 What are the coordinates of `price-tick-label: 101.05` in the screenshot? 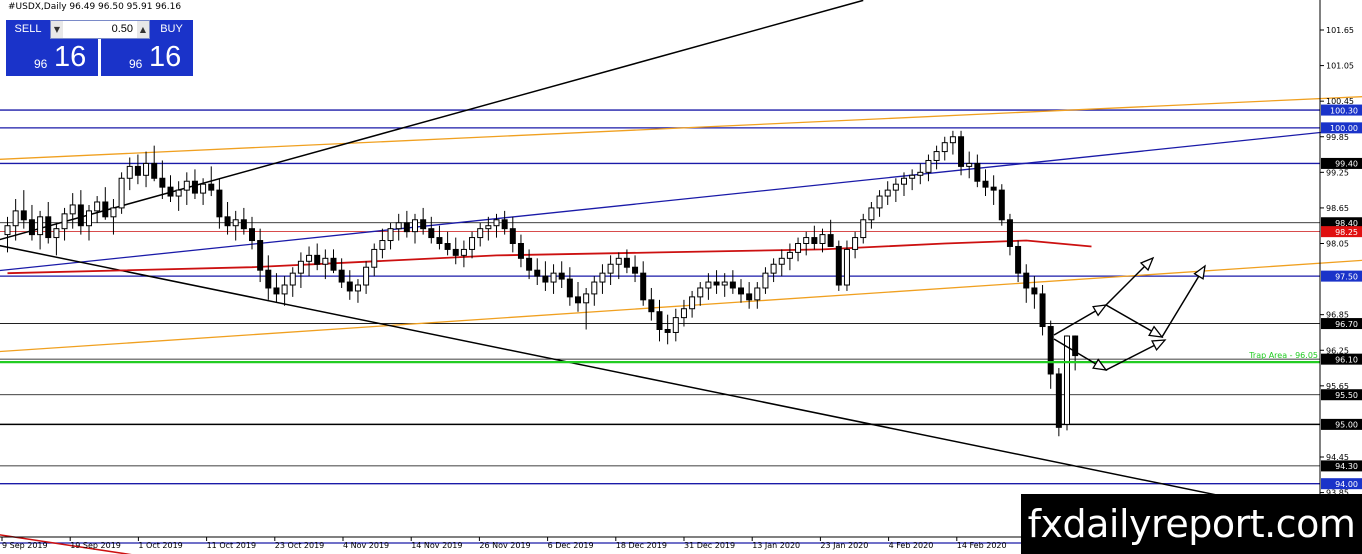 It's located at (1340, 66).